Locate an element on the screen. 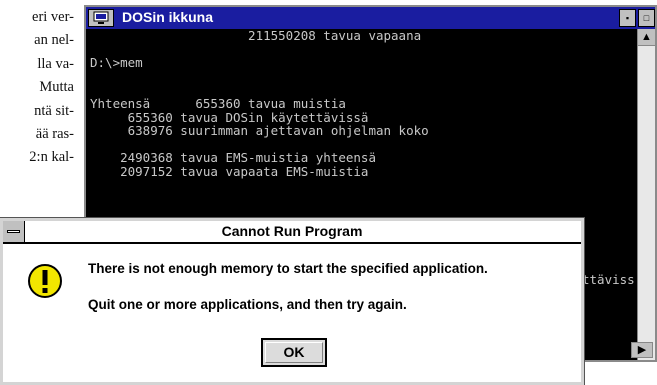 The height and width of the screenshot is (385, 657). article-line: Mutta is located at coordinates (56, 87).